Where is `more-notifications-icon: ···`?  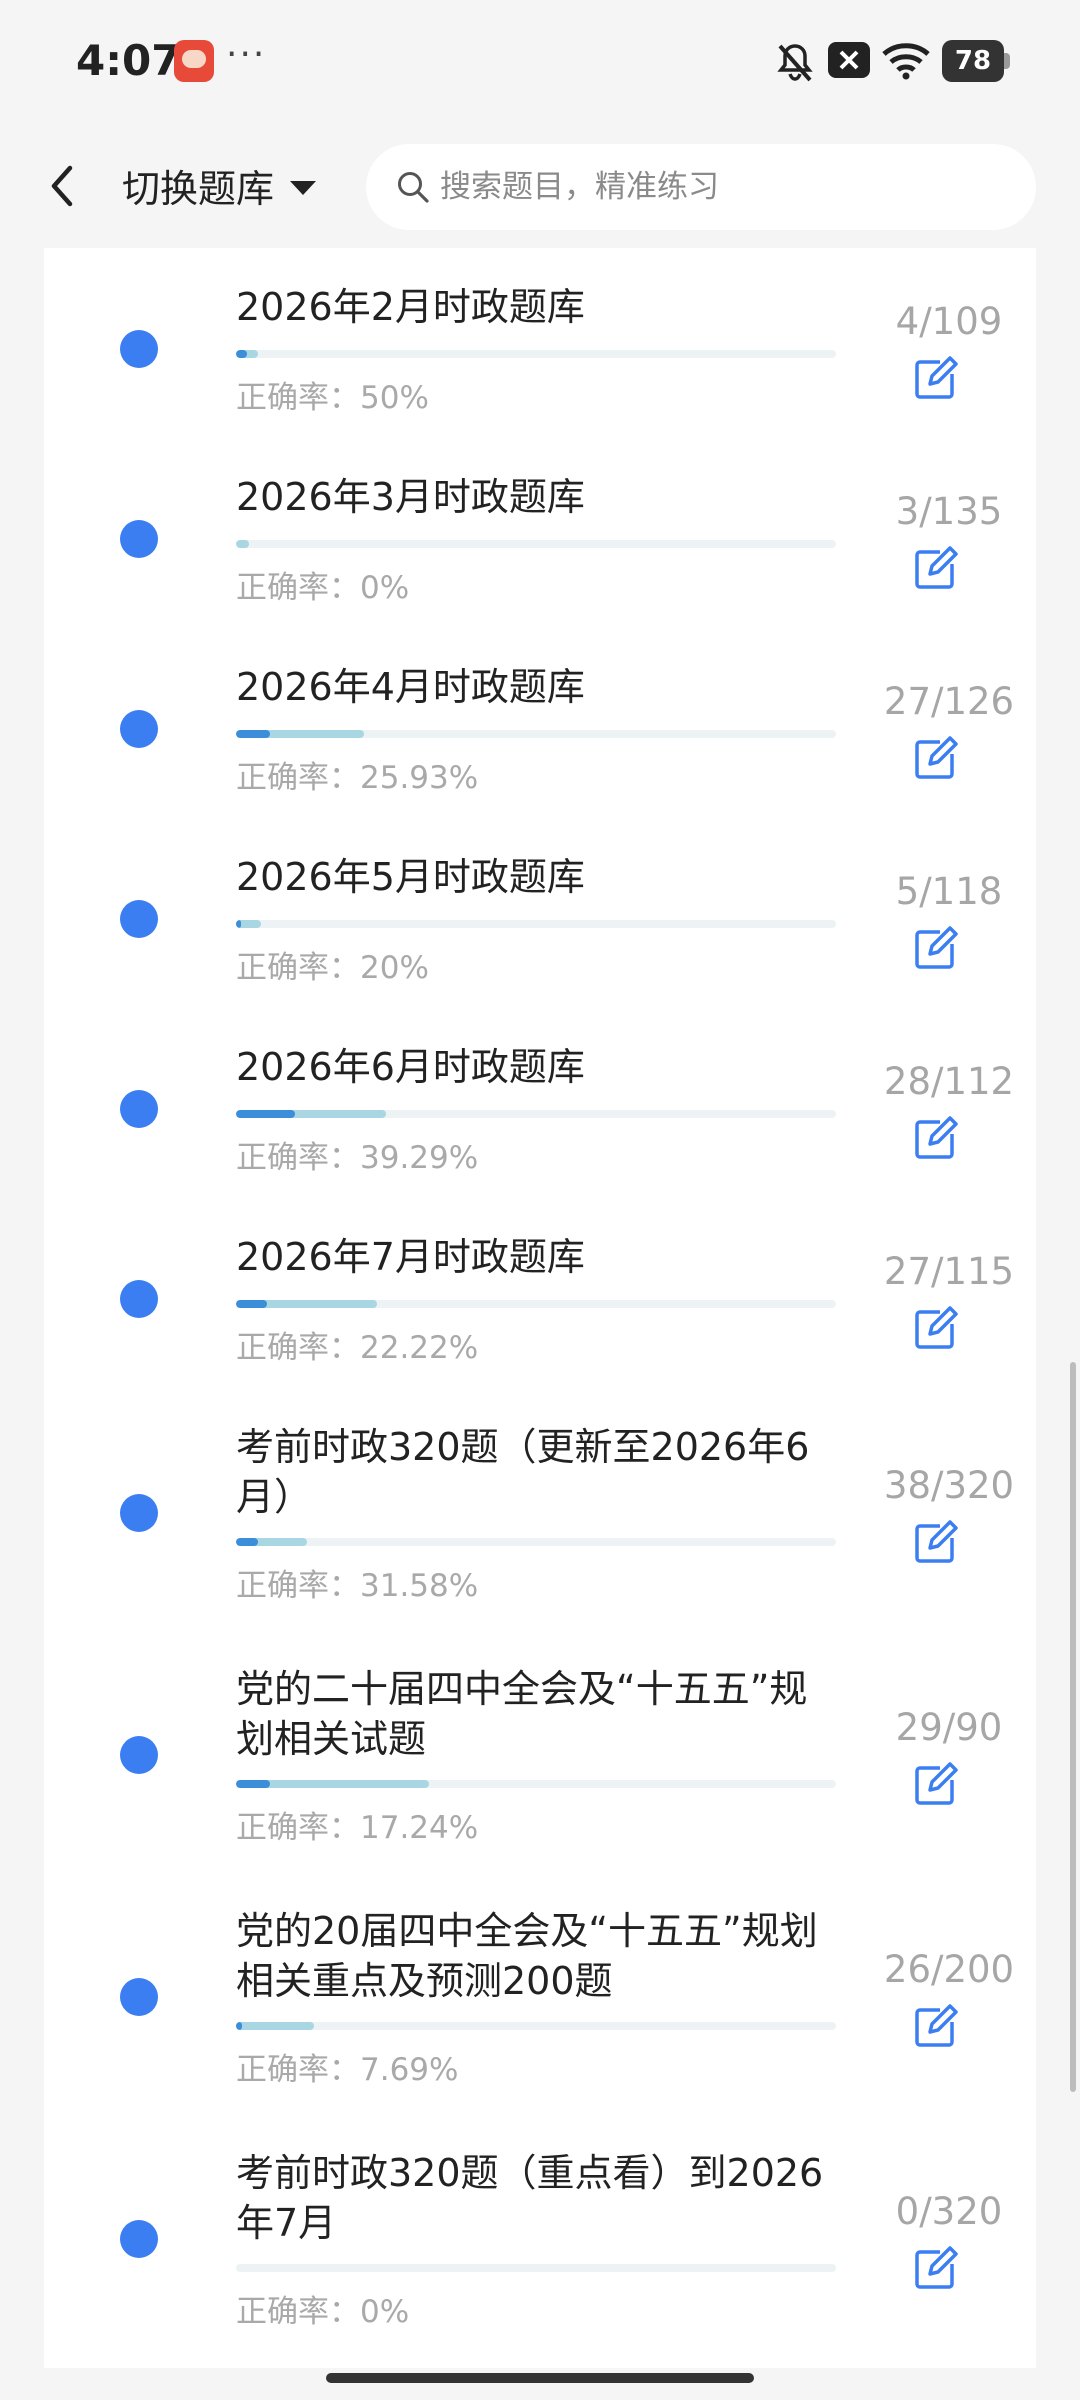 more-notifications-icon: ··· is located at coordinates (246, 54).